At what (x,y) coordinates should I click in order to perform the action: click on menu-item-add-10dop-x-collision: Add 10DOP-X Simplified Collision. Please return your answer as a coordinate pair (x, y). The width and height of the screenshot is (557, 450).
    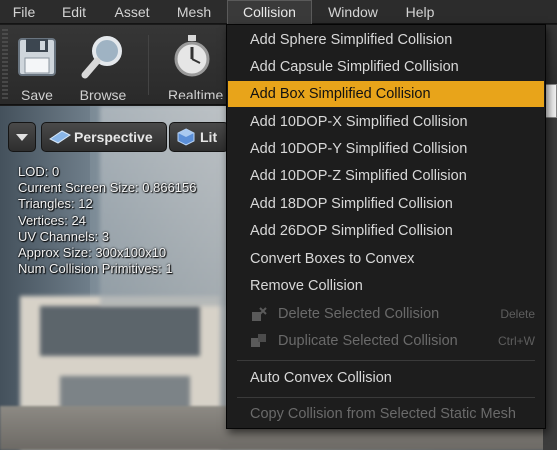
    Looking at the image, I should click on (386, 122).